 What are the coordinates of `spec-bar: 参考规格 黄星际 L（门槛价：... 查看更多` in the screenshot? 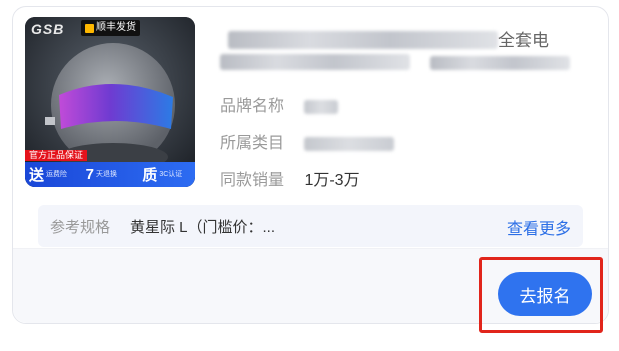 It's located at (310, 226).